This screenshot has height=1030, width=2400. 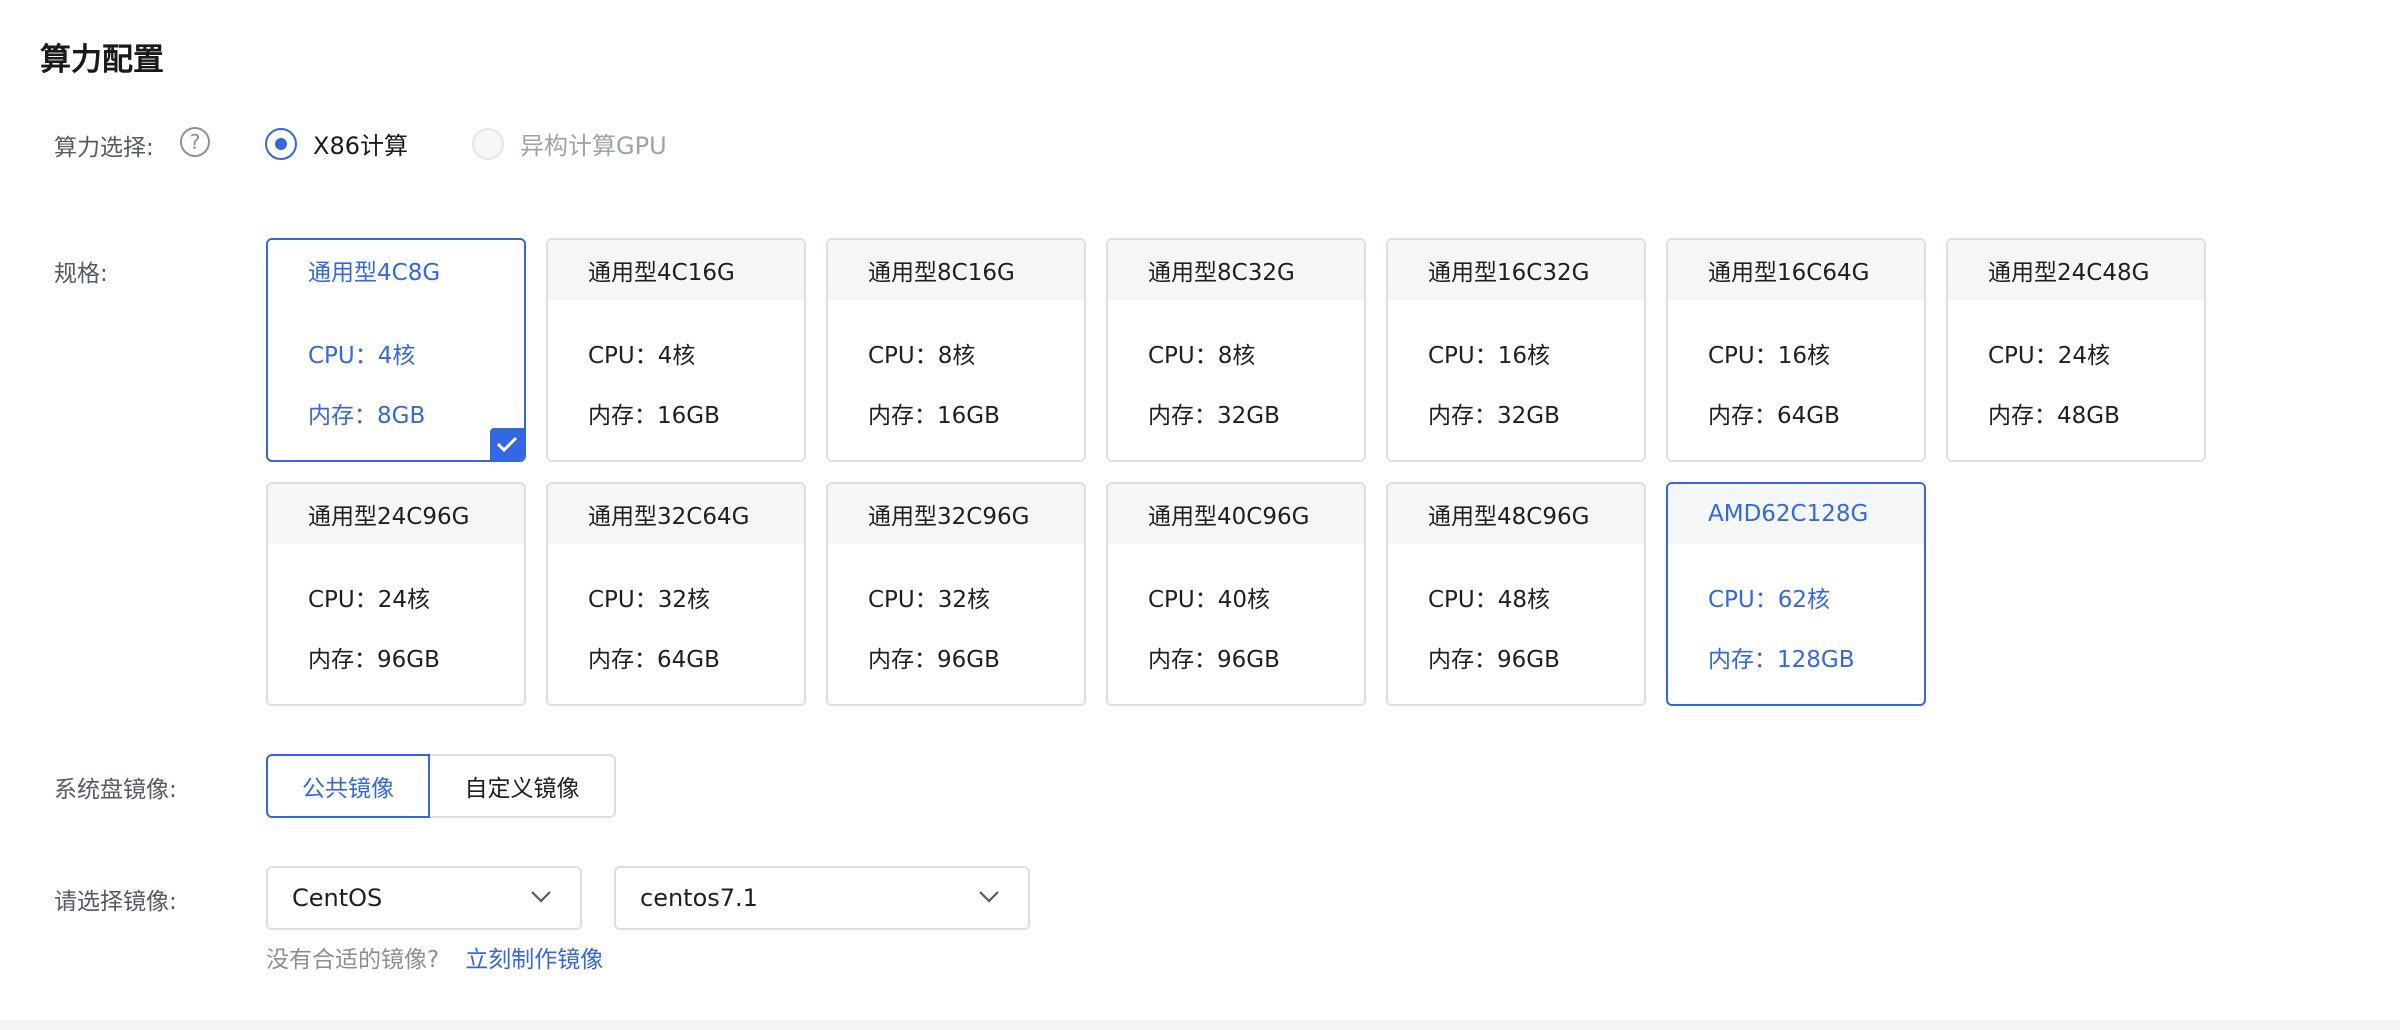 I want to click on spec-card-title: 通用型40C96G, so click(x=1236, y=514).